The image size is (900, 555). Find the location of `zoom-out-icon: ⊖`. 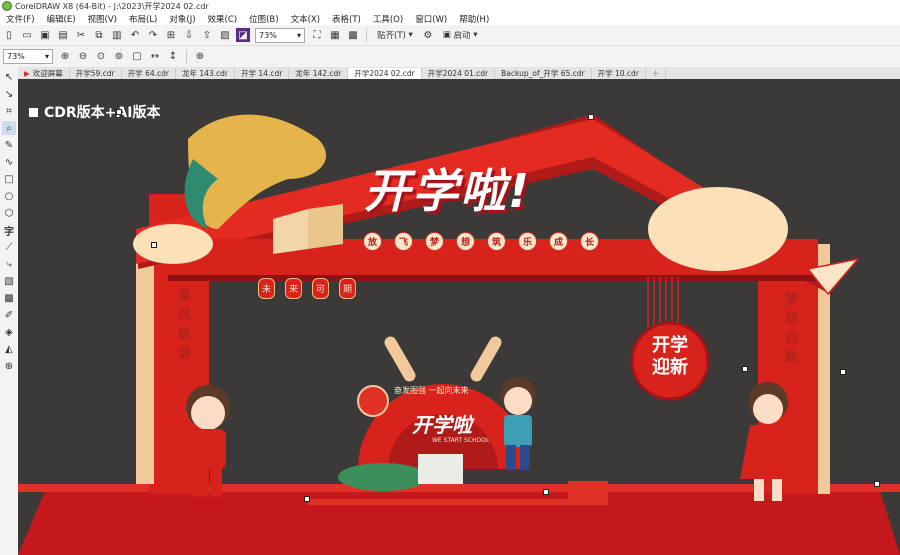

zoom-out-icon: ⊖ is located at coordinates (83, 57).